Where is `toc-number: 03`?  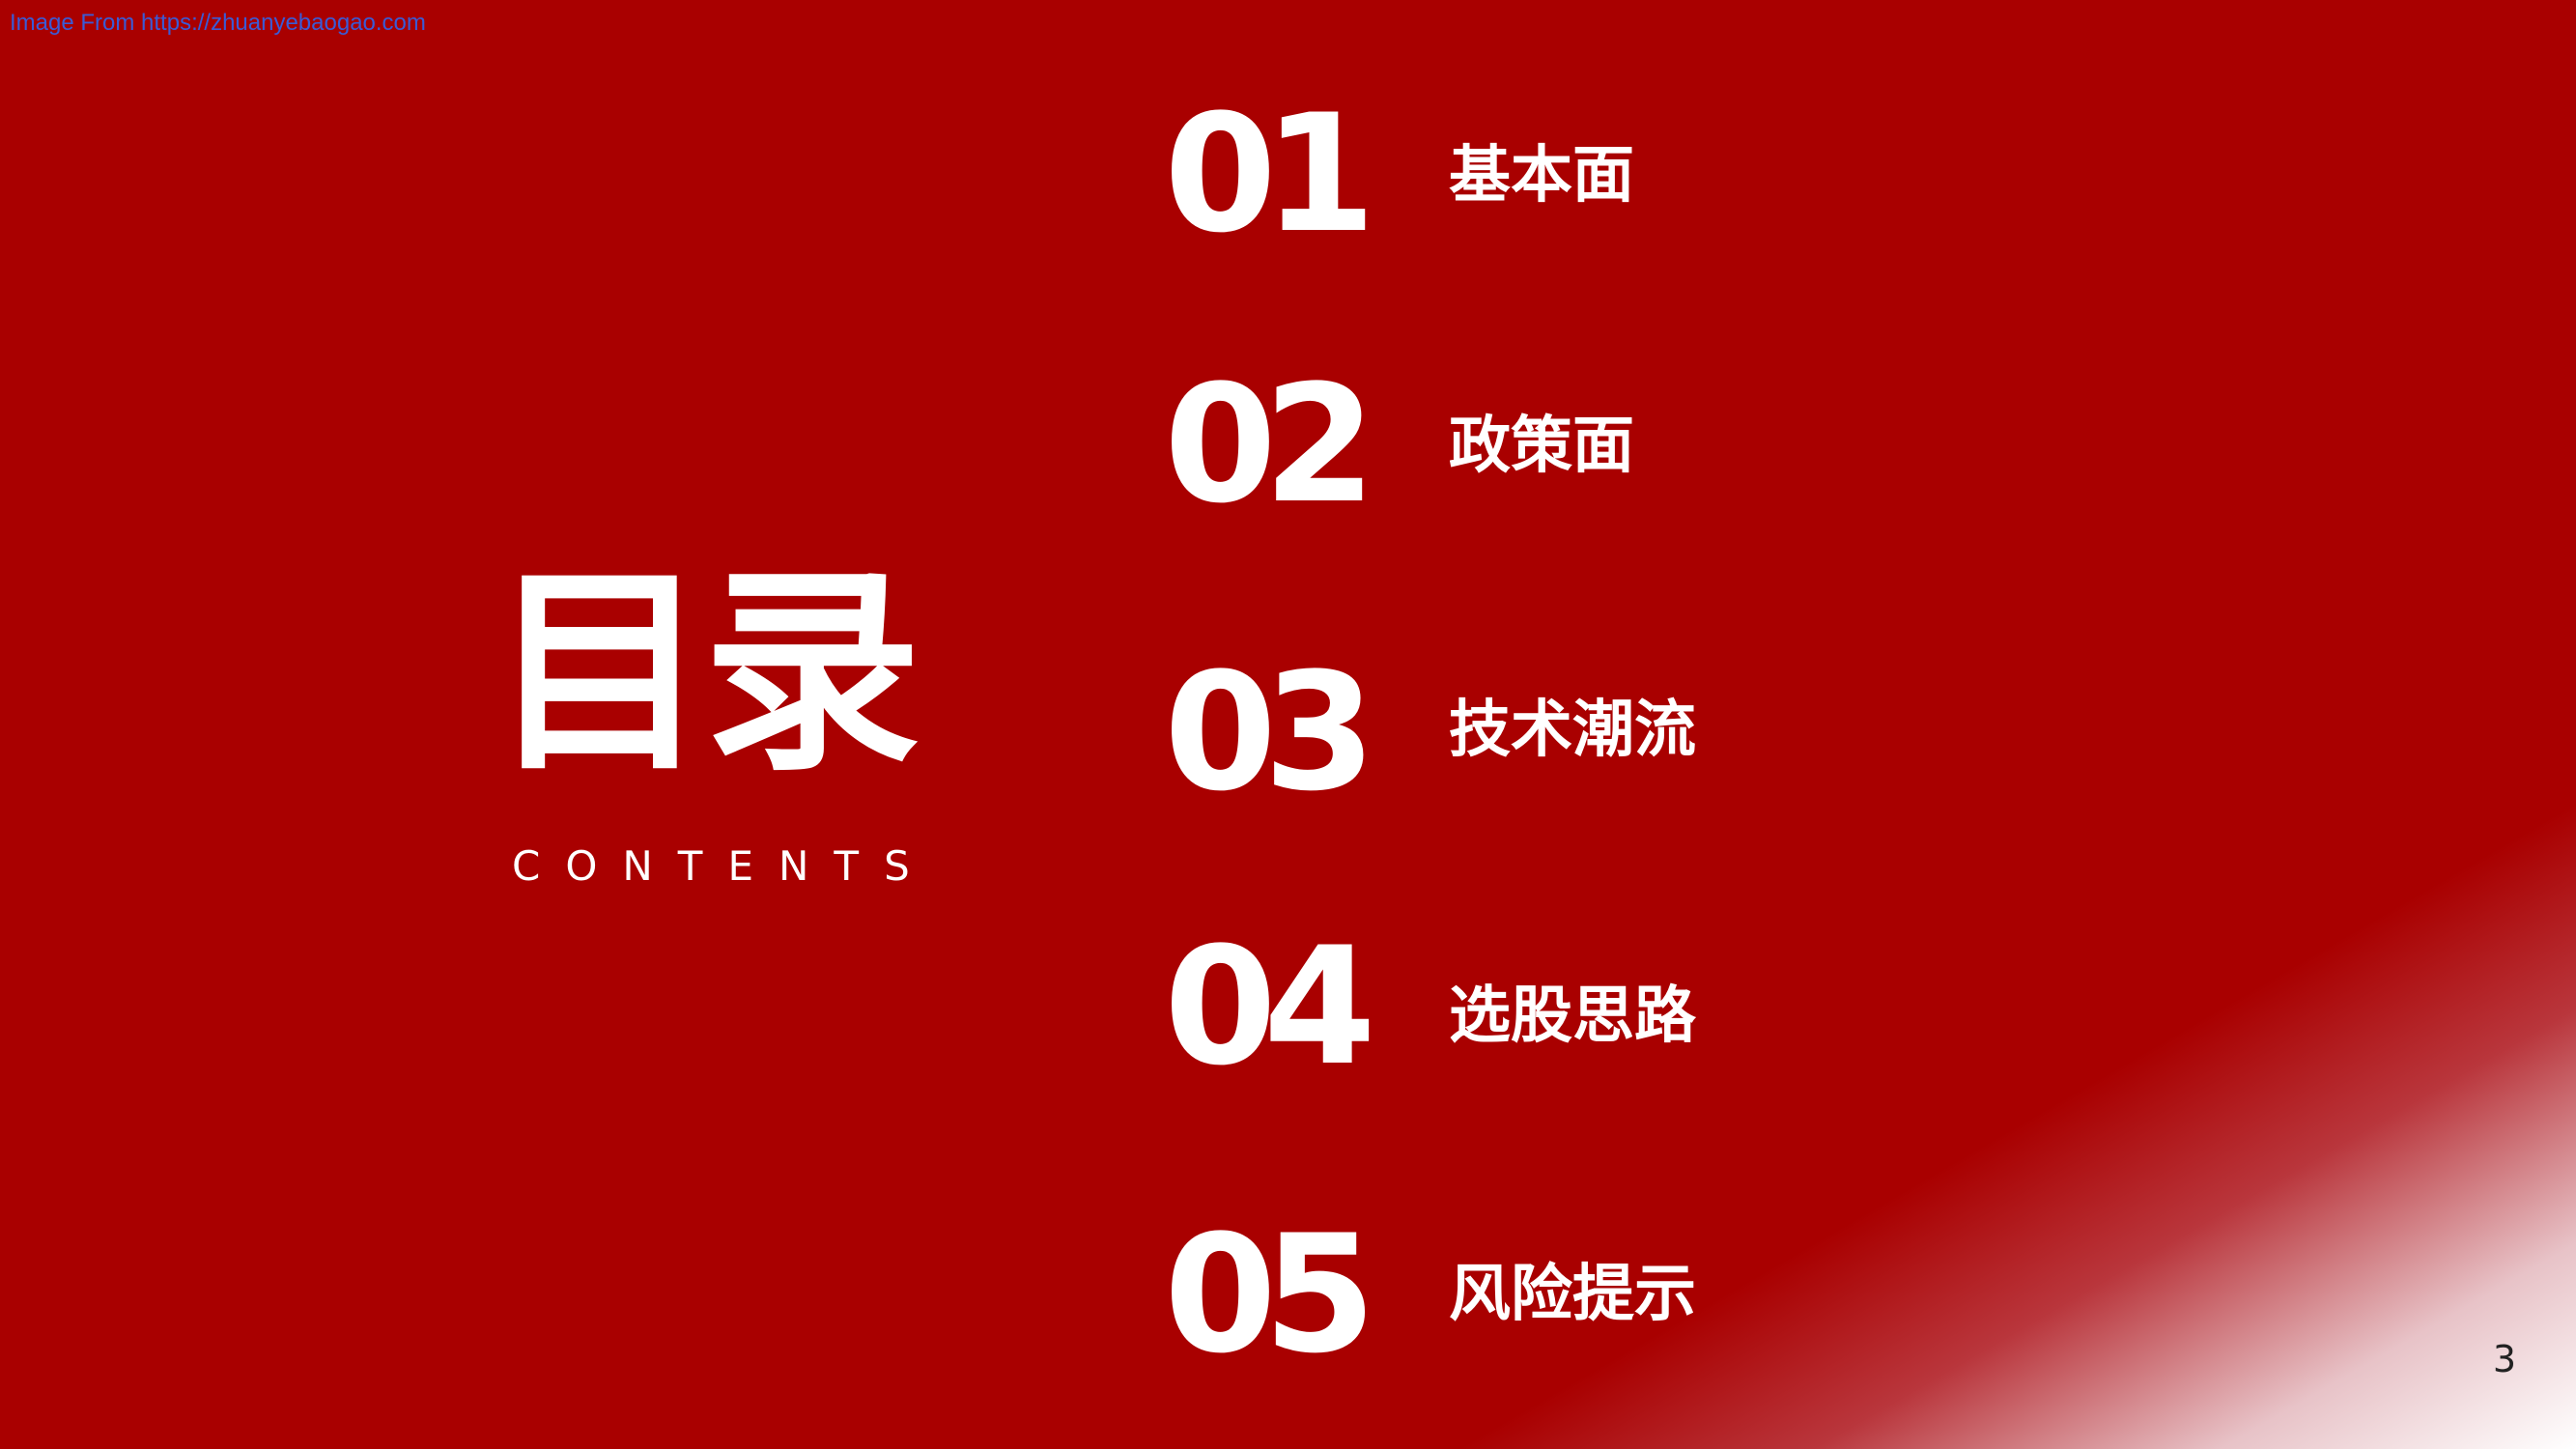 toc-number: 03 is located at coordinates (1270, 732).